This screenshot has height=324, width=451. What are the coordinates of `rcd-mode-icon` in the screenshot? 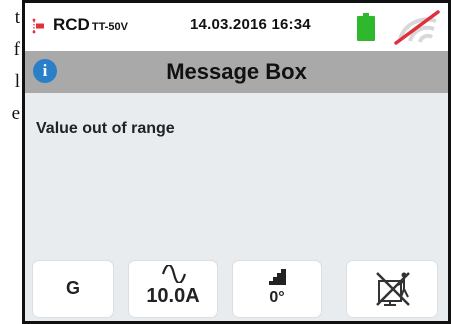 It's located at (38, 26).